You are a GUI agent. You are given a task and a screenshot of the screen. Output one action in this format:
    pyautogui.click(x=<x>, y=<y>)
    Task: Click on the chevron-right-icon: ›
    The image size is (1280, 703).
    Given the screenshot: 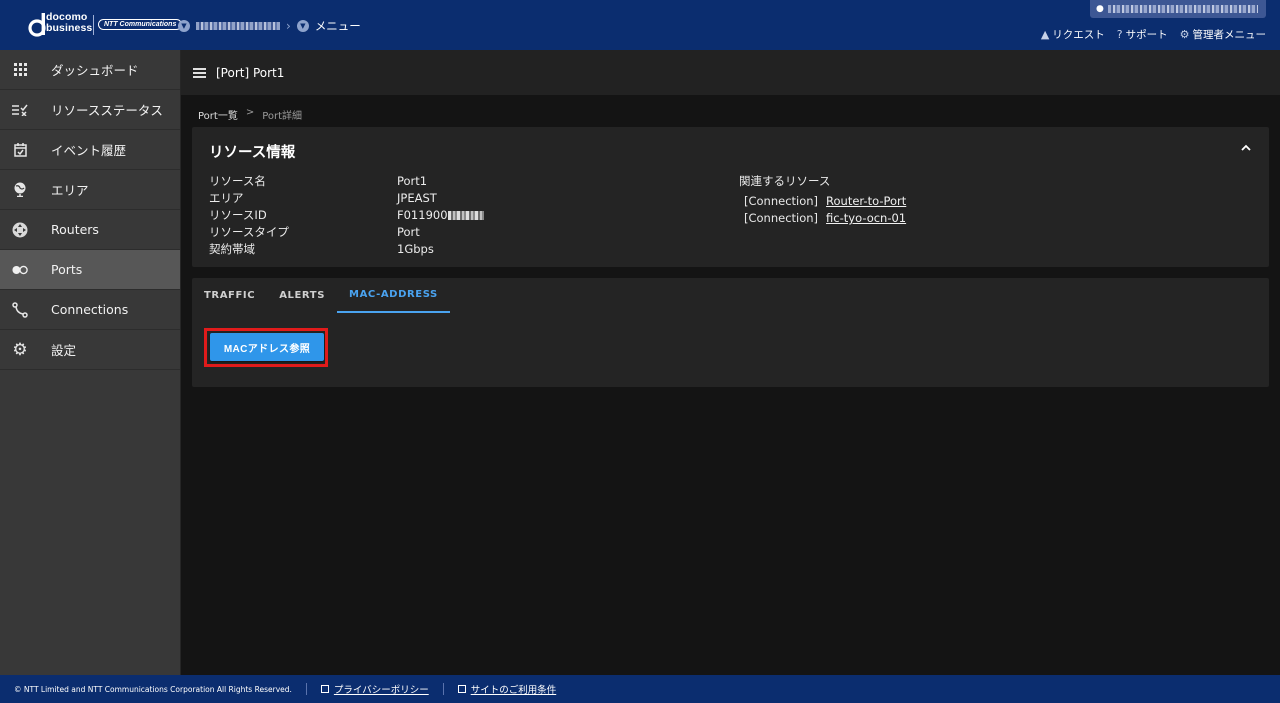 What is the action you would take?
    pyautogui.click(x=288, y=26)
    